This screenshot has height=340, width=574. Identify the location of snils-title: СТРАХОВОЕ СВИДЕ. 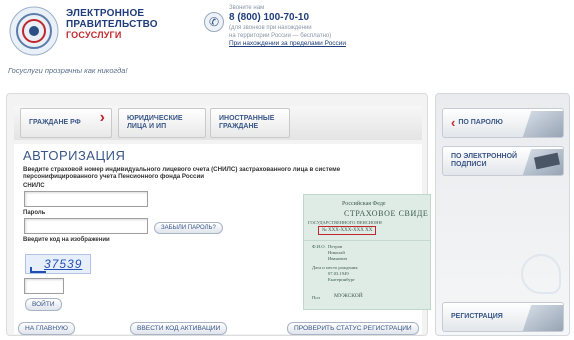
(386, 213).